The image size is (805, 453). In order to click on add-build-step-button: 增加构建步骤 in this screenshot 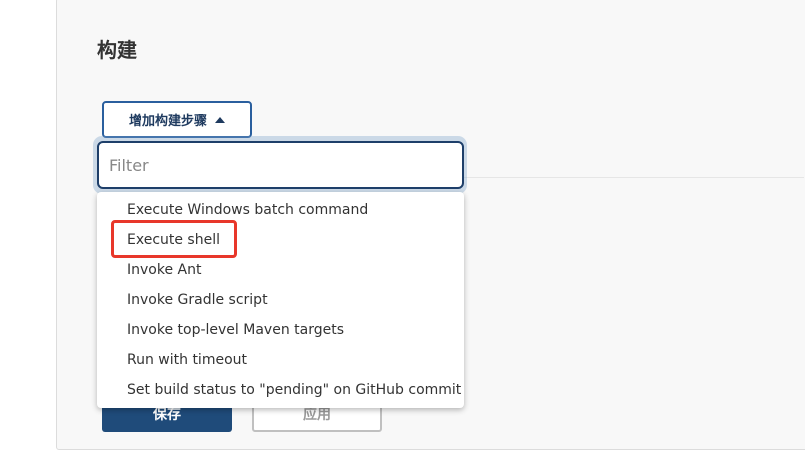, I will do `click(177, 119)`.